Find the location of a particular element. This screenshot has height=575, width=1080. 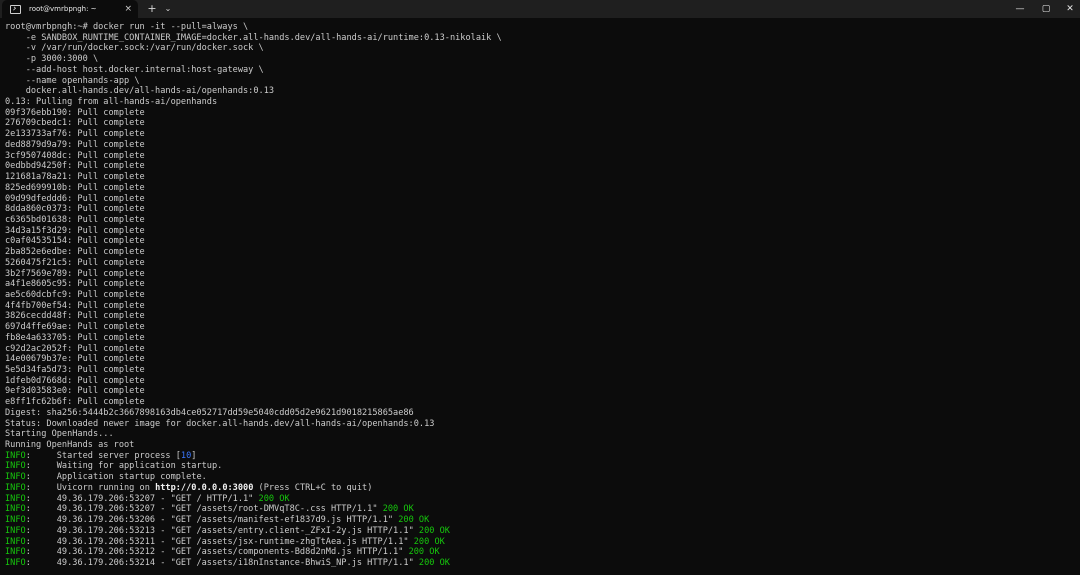

terminal-line: 9ef3d03583e0: Pull complete is located at coordinates (540, 391).